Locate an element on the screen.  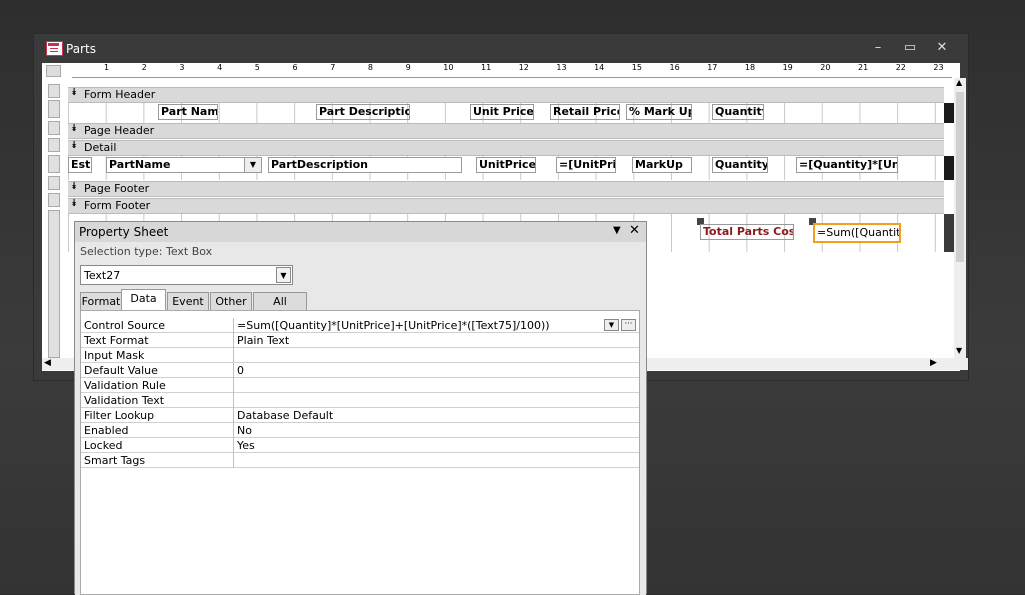
tab-event: Event is located at coordinates (188, 301).